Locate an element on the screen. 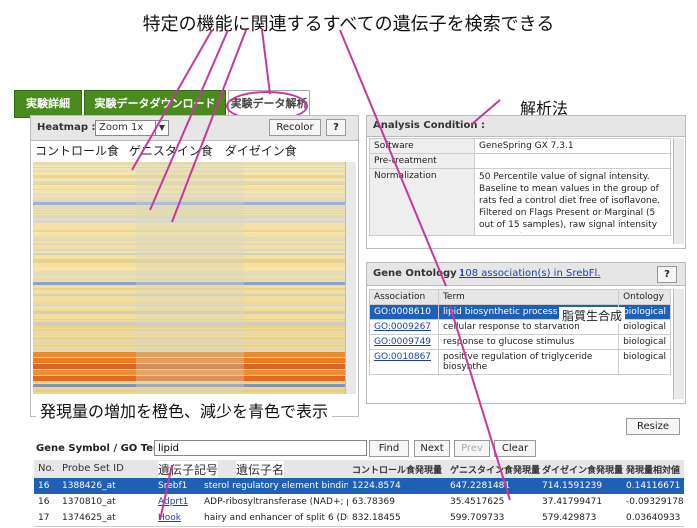 This screenshot has width=697, height=528. cell-name: hairy and enhancer of split 6 (Dros is located at coordinates (276, 518).